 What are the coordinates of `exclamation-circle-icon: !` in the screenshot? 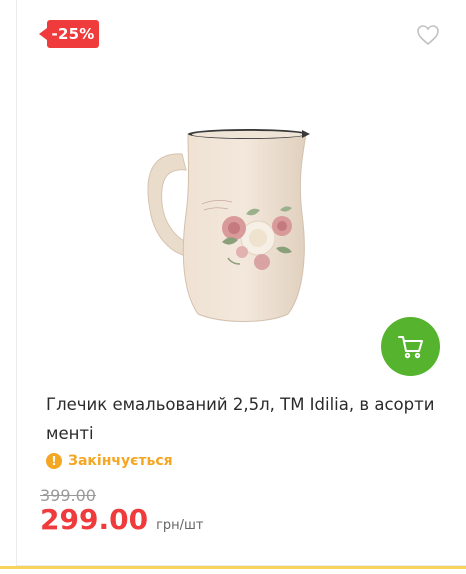 It's located at (54, 461).